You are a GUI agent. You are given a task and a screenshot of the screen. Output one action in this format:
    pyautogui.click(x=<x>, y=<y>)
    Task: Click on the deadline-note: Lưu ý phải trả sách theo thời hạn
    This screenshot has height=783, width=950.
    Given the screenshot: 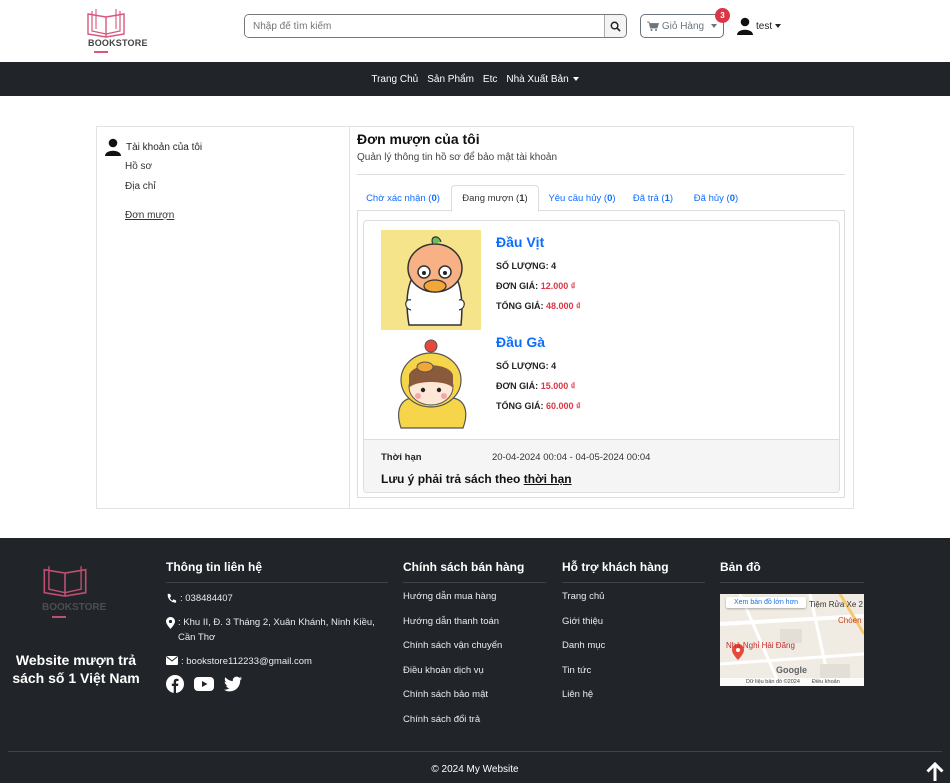 What is the action you would take?
    pyautogui.click(x=476, y=479)
    